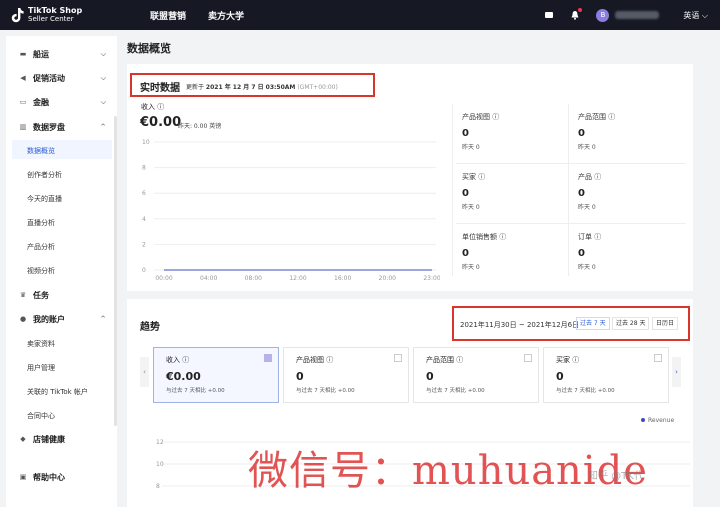 The height and width of the screenshot is (507, 720). What do you see at coordinates (695, 15) in the screenshot?
I see `language-selector: 英语 ⌵` at bounding box center [695, 15].